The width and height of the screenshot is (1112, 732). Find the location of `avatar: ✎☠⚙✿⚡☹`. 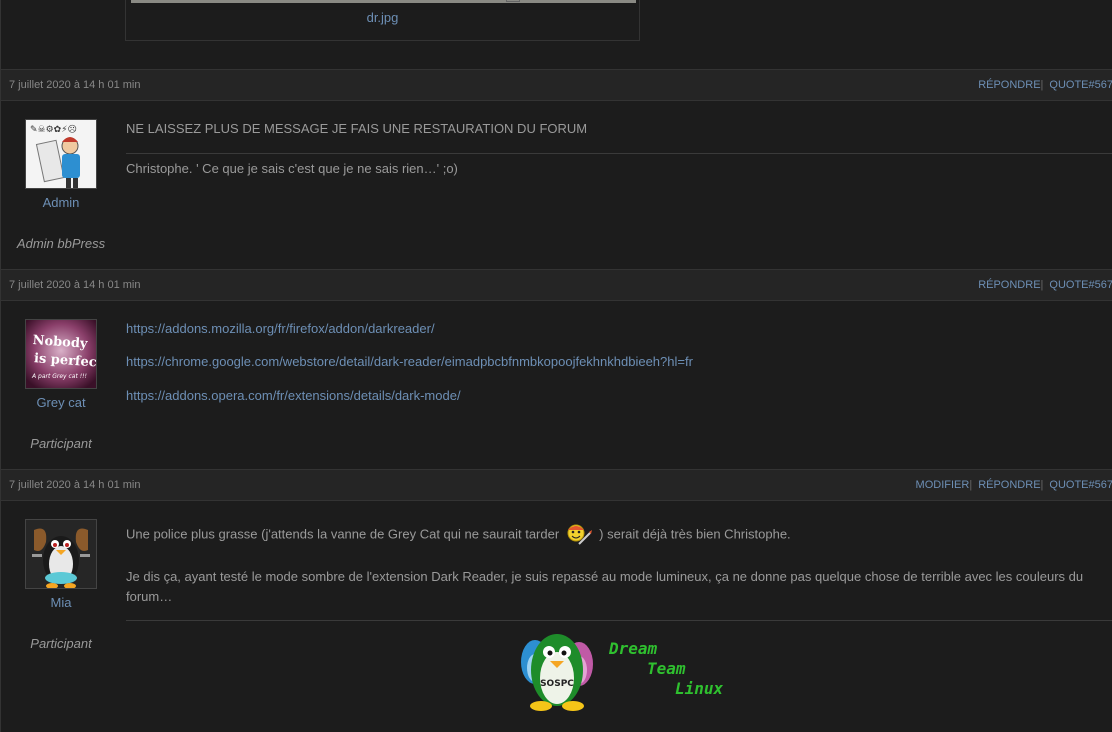

avatar: ✎☠⚙✿⚡☹ is located at coordinates (61, 154).